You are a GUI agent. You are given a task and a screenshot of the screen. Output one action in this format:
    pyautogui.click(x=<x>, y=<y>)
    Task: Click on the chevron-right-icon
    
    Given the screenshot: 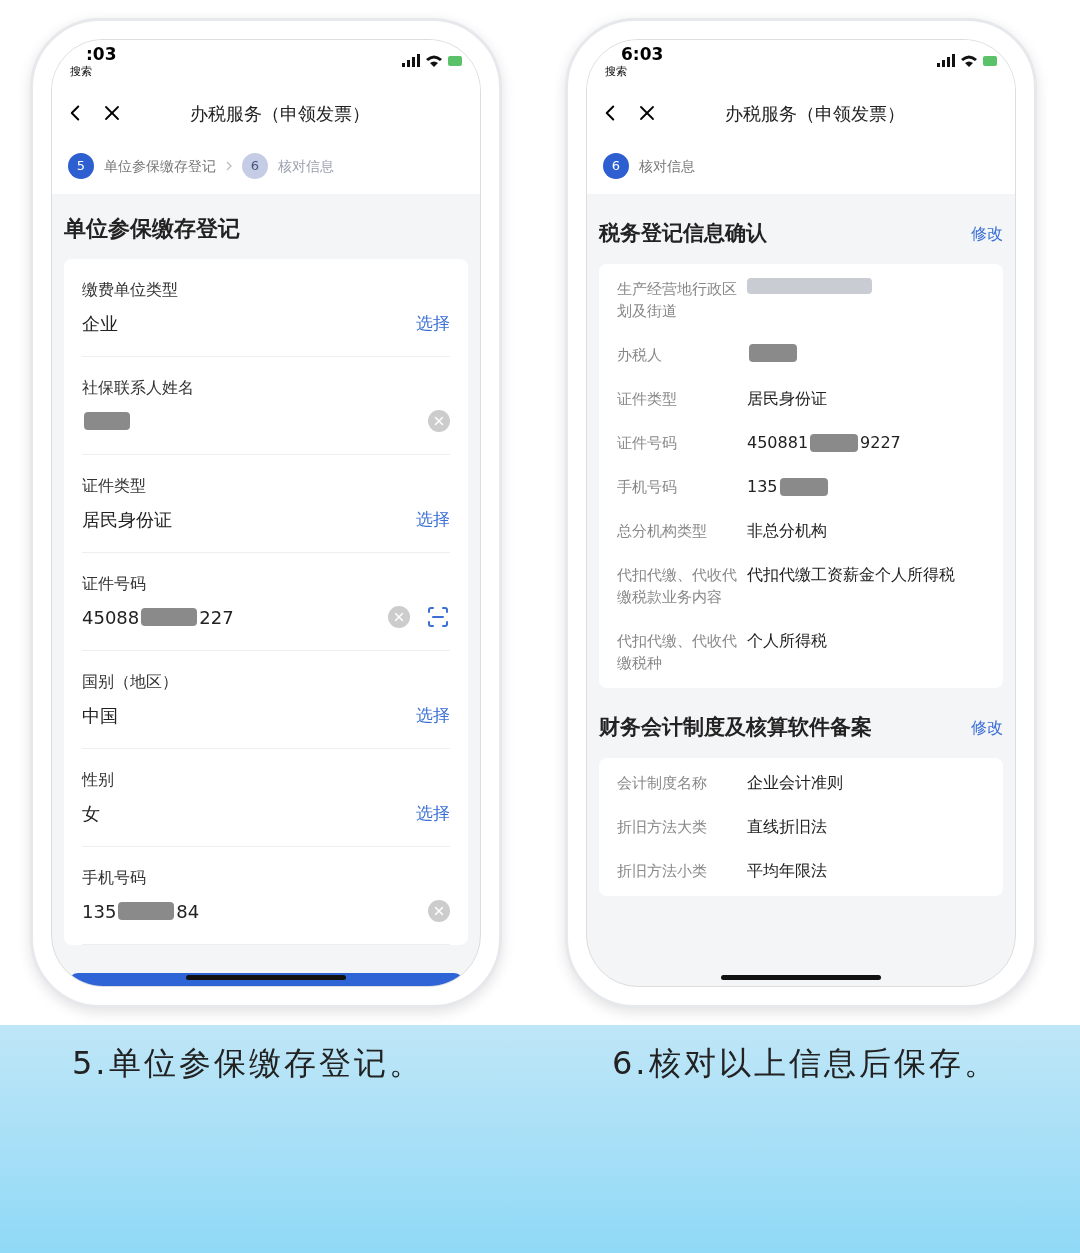 What is the action you would take?
    pyautogui.click(x=229, y=166)
    